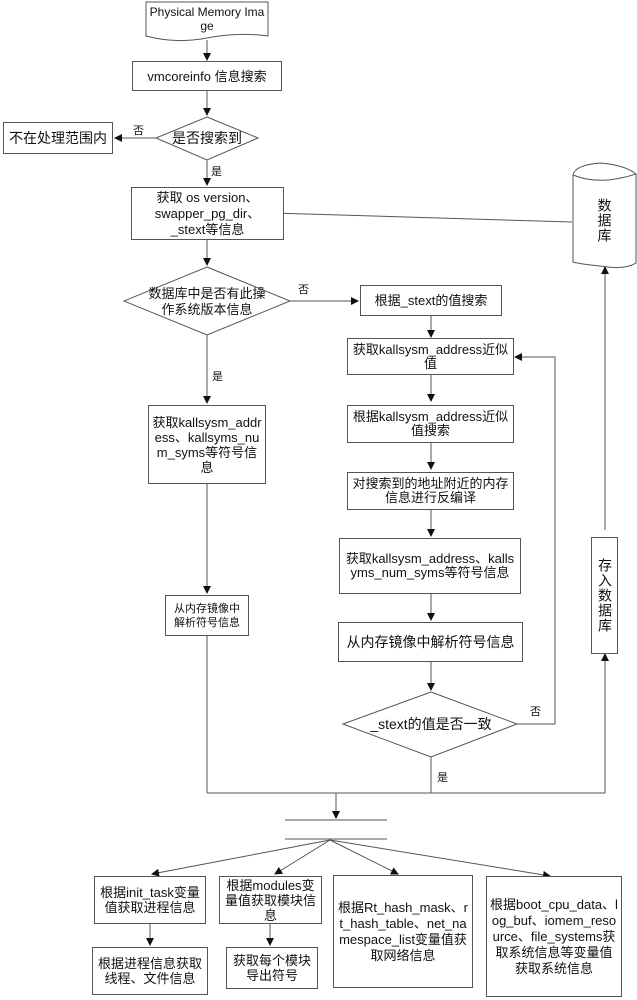 The width and height of the screenshot is (637, 1000). I want to click on module-info-step: 根据modules变量值获取模块信息, so click(270, 900).